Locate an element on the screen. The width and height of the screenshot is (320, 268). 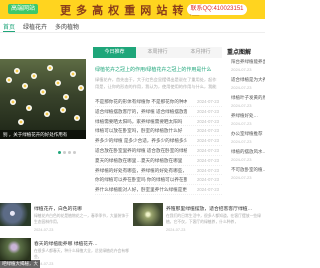
sidebar-item-title: 办公室绿植推荐 is located at coordinates (248, 134).